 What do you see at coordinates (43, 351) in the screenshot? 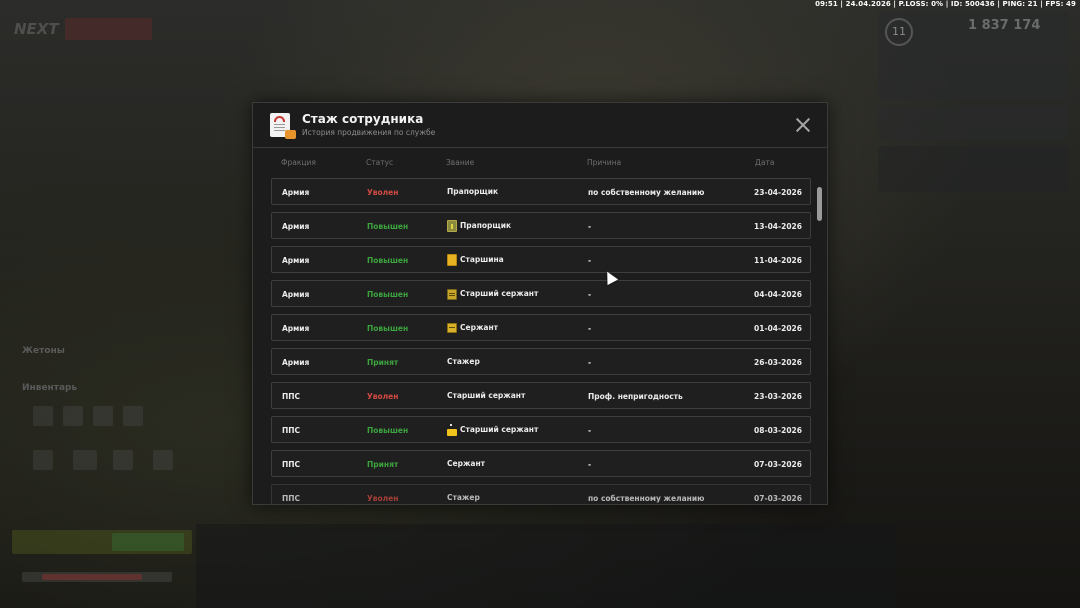
I see `tokens-label: Жетоны` at bounding box center [43, 351].